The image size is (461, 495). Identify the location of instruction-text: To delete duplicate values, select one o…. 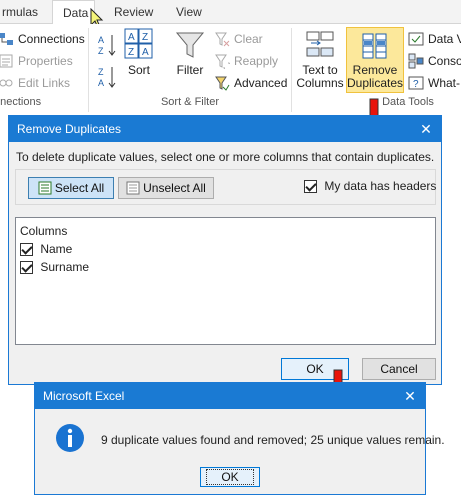
(225, 157).